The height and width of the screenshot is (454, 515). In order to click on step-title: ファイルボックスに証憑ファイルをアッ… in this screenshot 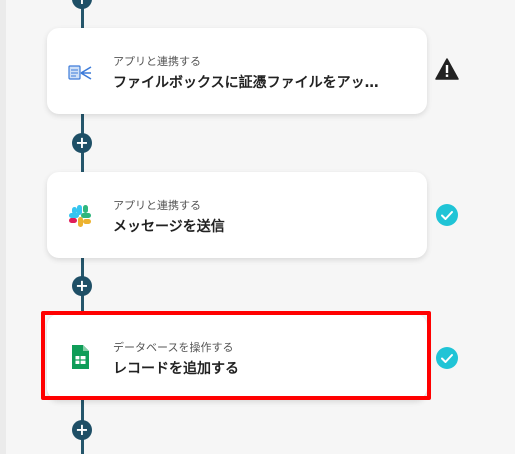, I will do `click(246, 83)`.